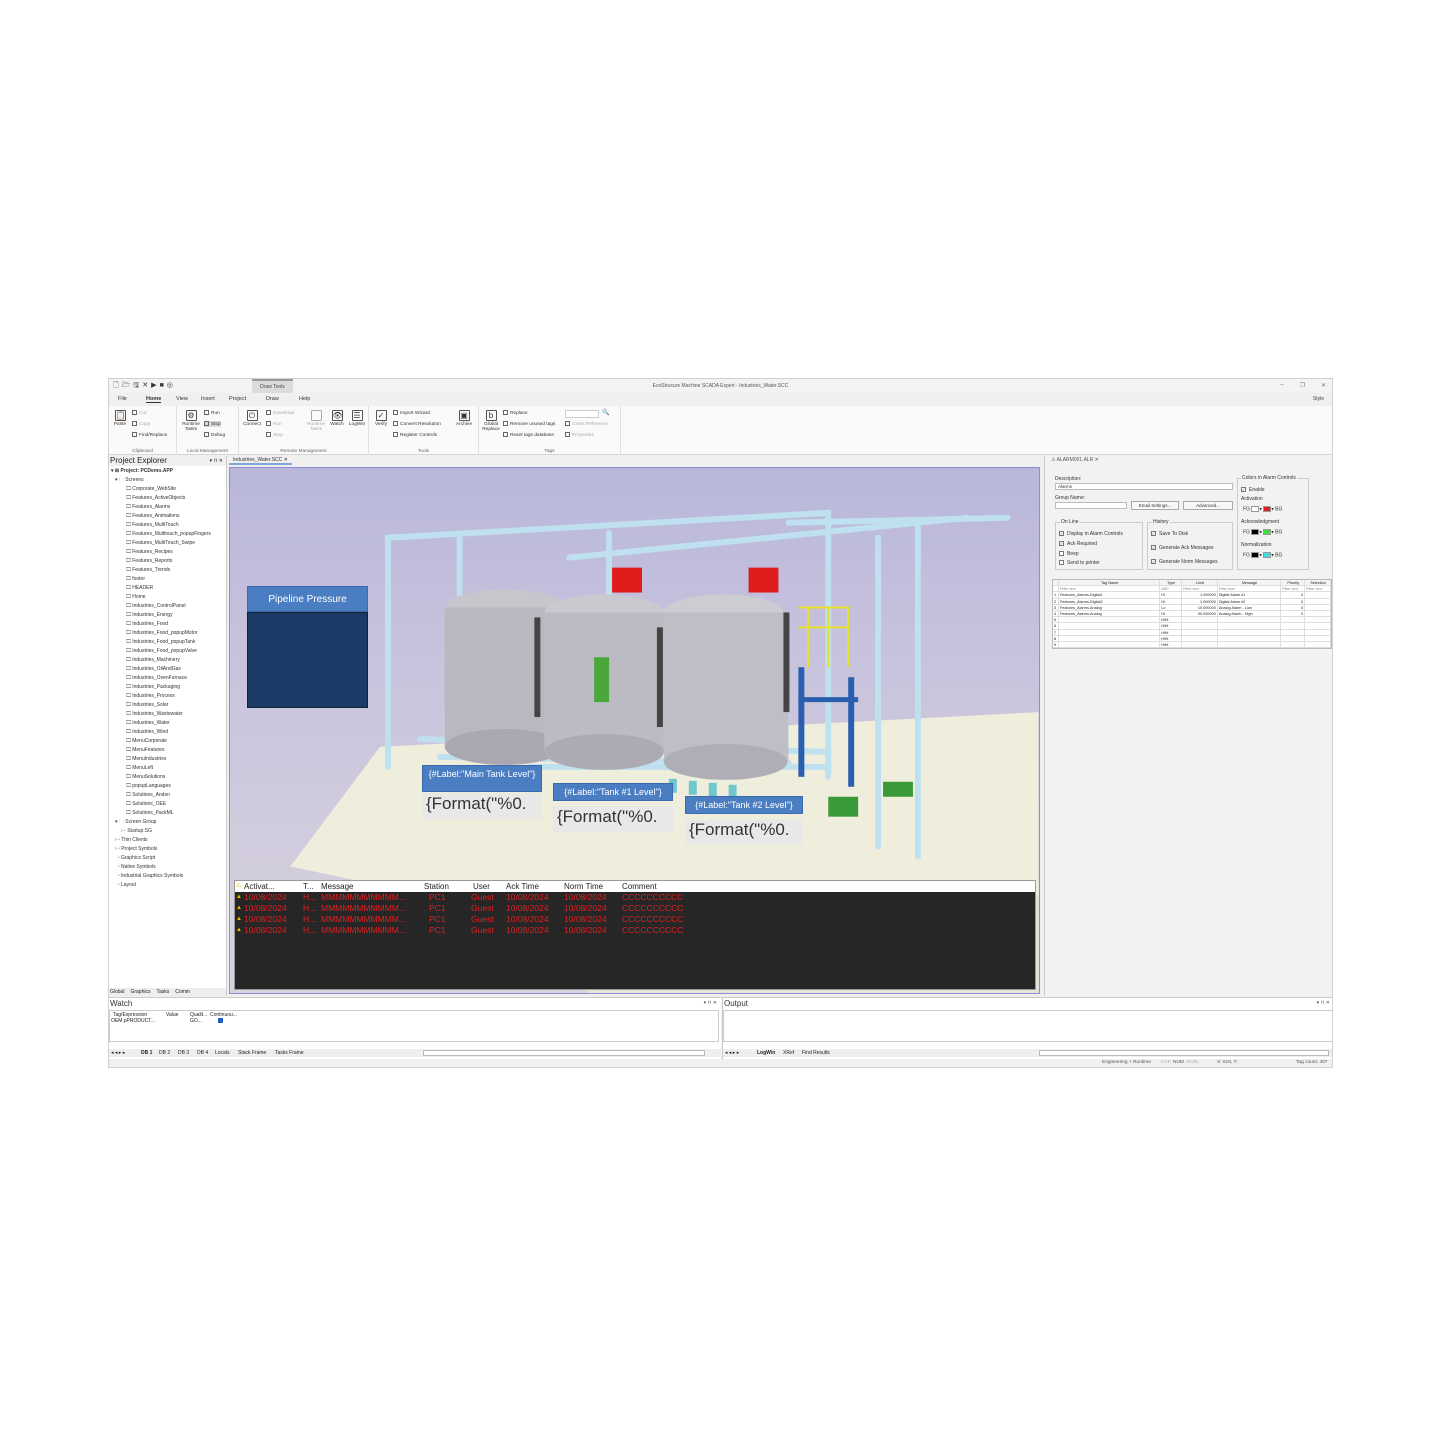 The image size is (1445, 1445). Describe the element at coordinates (122, 399) in the screenshot. I see `tab-file: File` at that location.